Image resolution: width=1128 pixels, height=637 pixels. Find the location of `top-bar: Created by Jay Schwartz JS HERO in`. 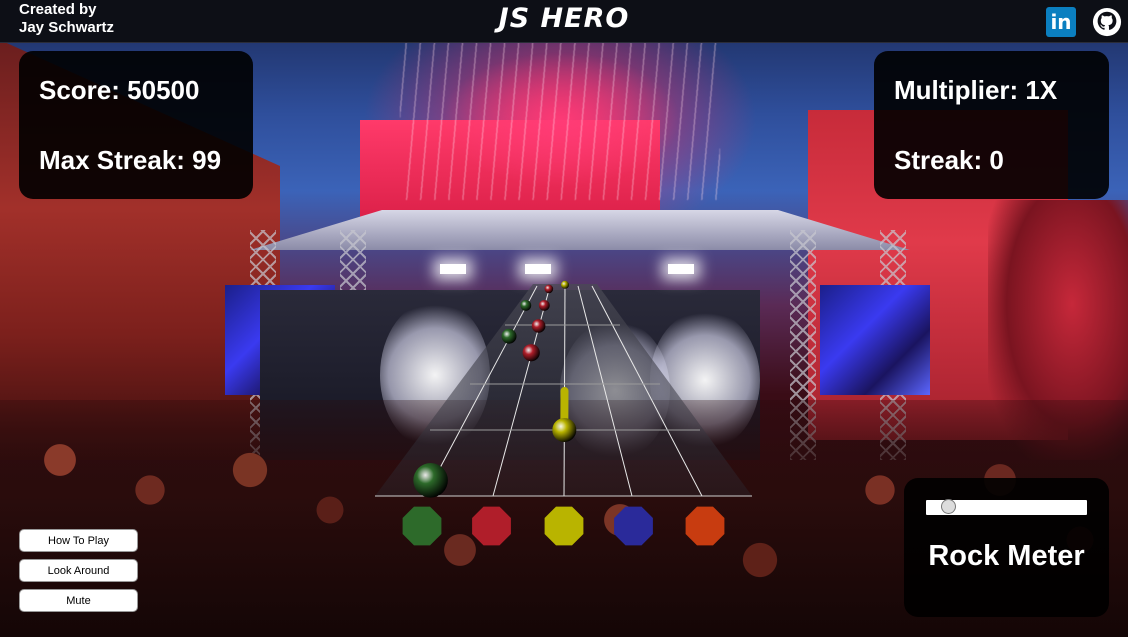

top-bar: Created by Jay Schwartz JS HERO in is located at coordinates (564, 21).